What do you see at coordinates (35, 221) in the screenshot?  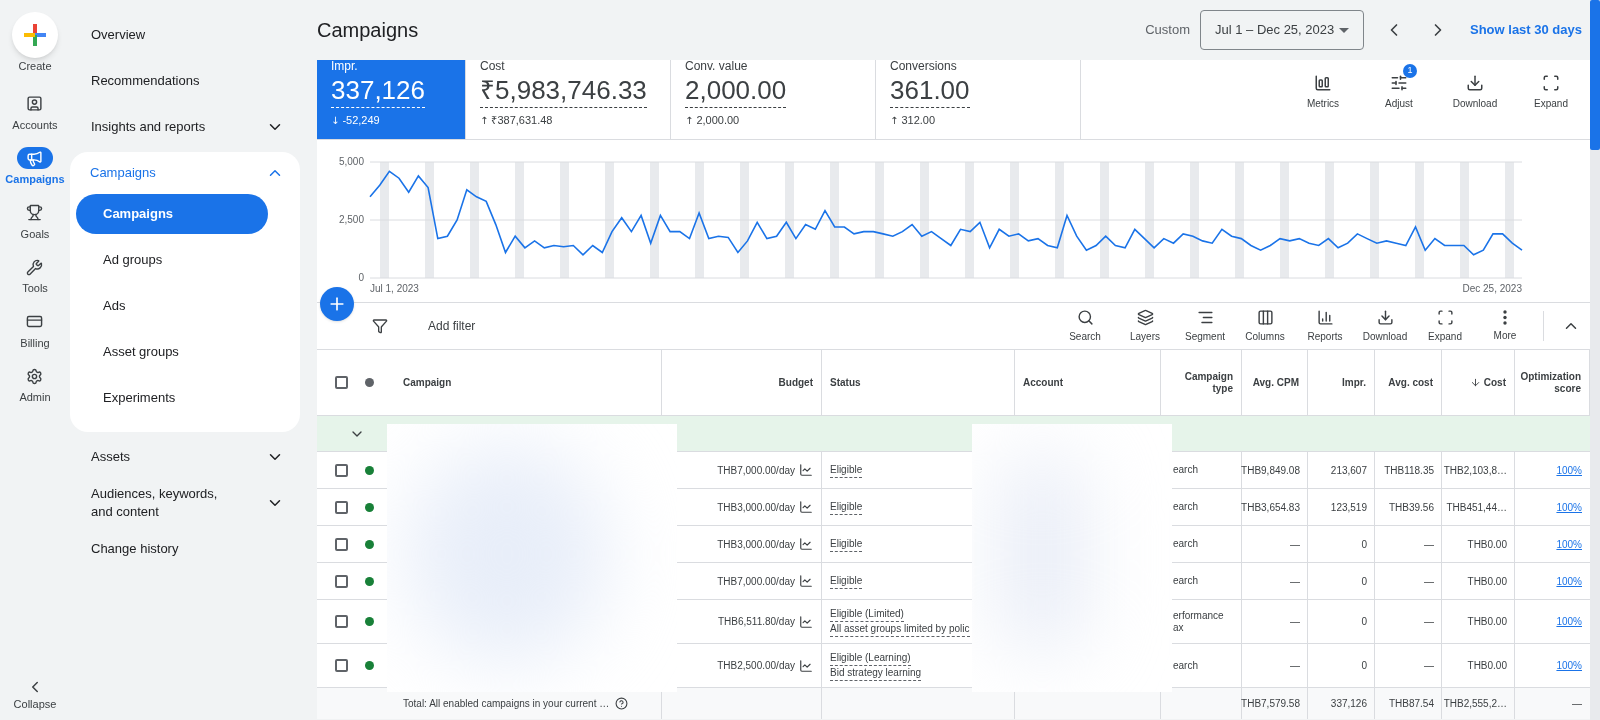 I see `rail-item: Goals` at bounding box center [35, 221].